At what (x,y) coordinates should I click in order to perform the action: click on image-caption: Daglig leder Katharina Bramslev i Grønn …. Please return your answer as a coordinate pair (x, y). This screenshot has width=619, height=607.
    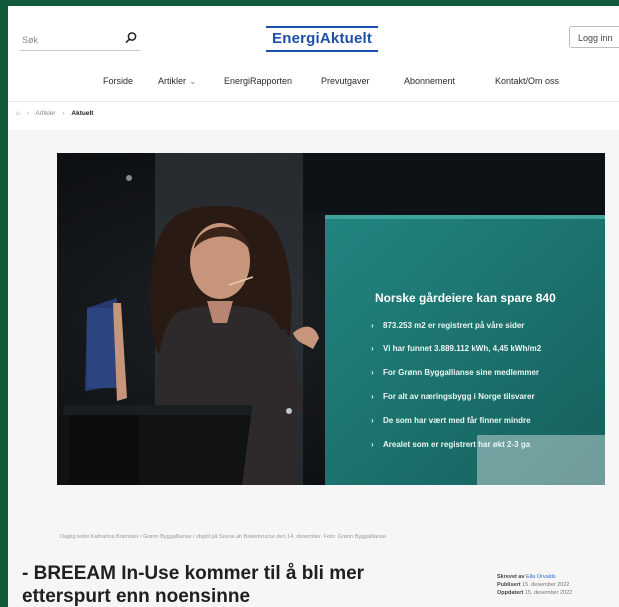
    Looking at the image, I should click on (223, 537).